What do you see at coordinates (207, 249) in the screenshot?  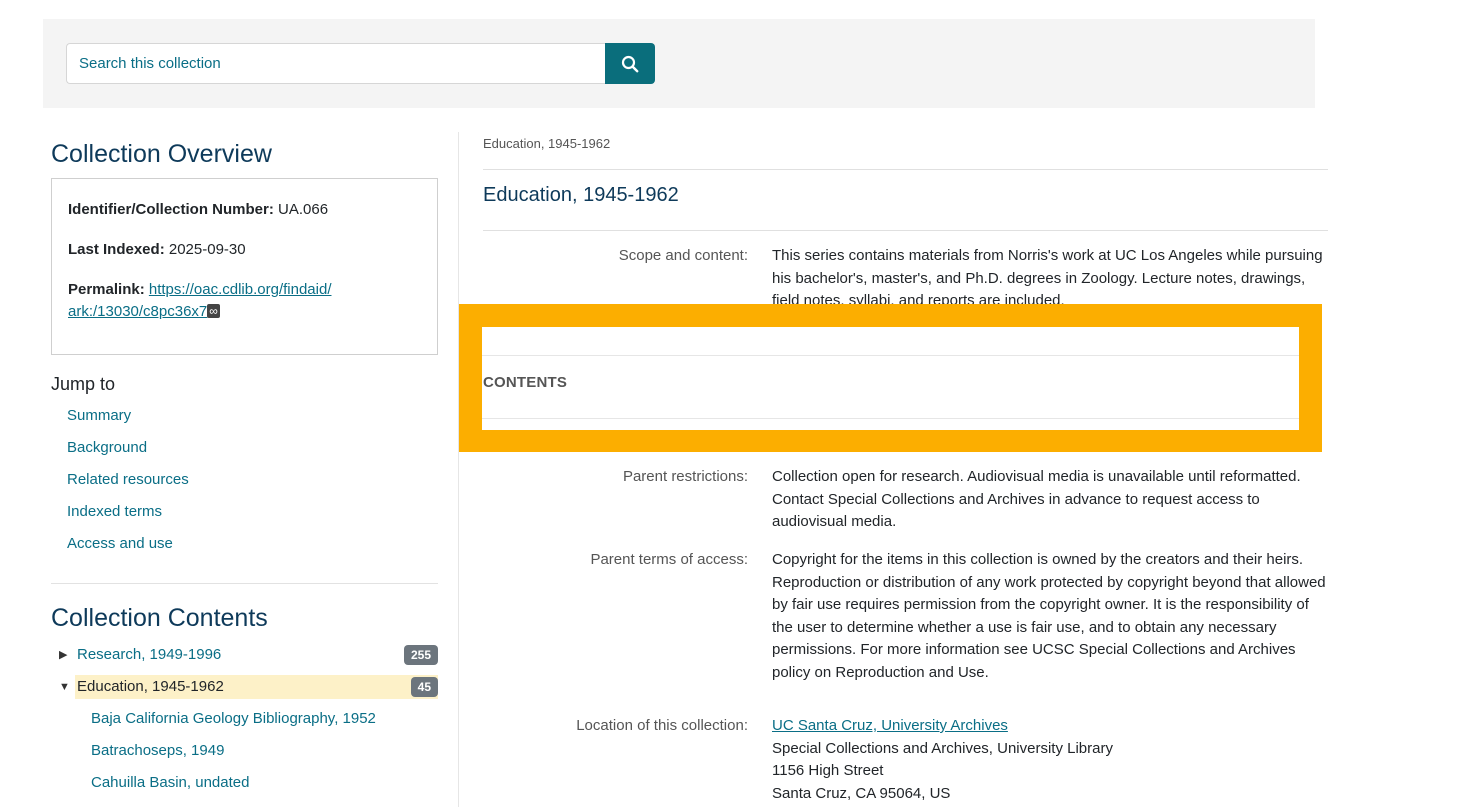 I see `last-indexed-value: 2025-09-30` at bounding box center [207, 249].